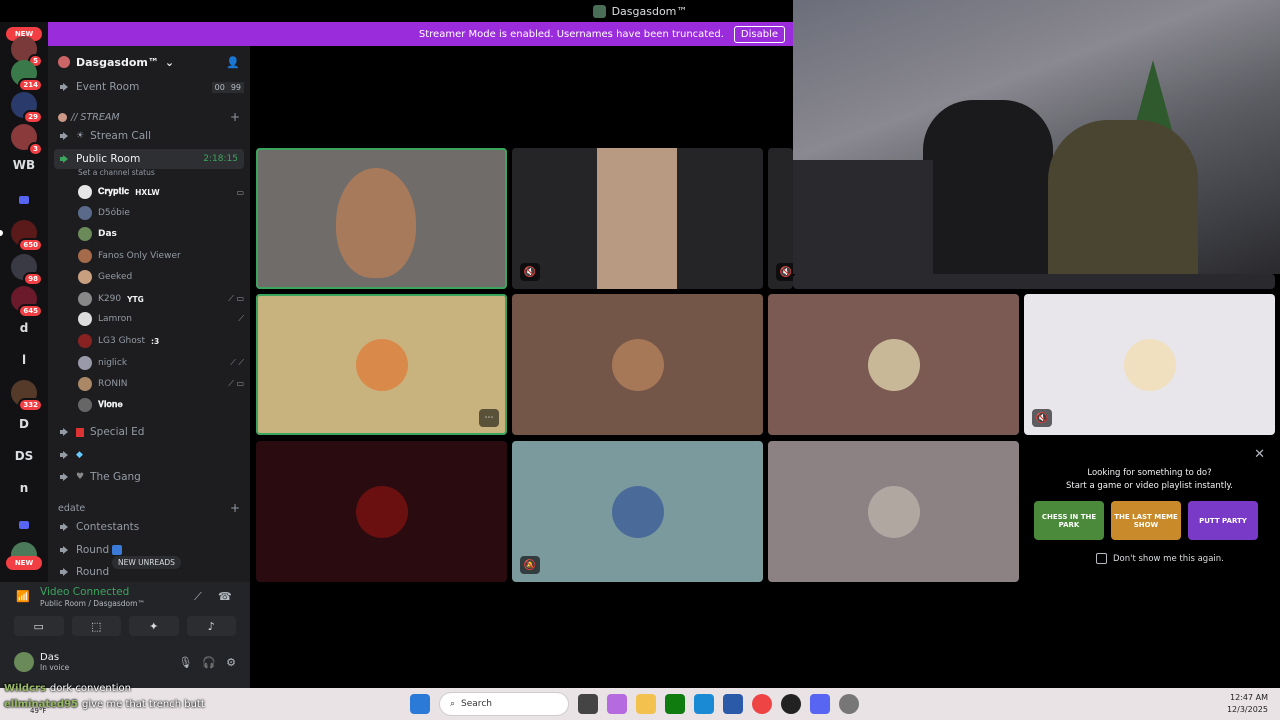 The height and width of the screenshot is (720, 1280). Describe the element at coordinates (236, 383) in the screenshot. I see `member-status-icons: ⟋ ▭` at that location.